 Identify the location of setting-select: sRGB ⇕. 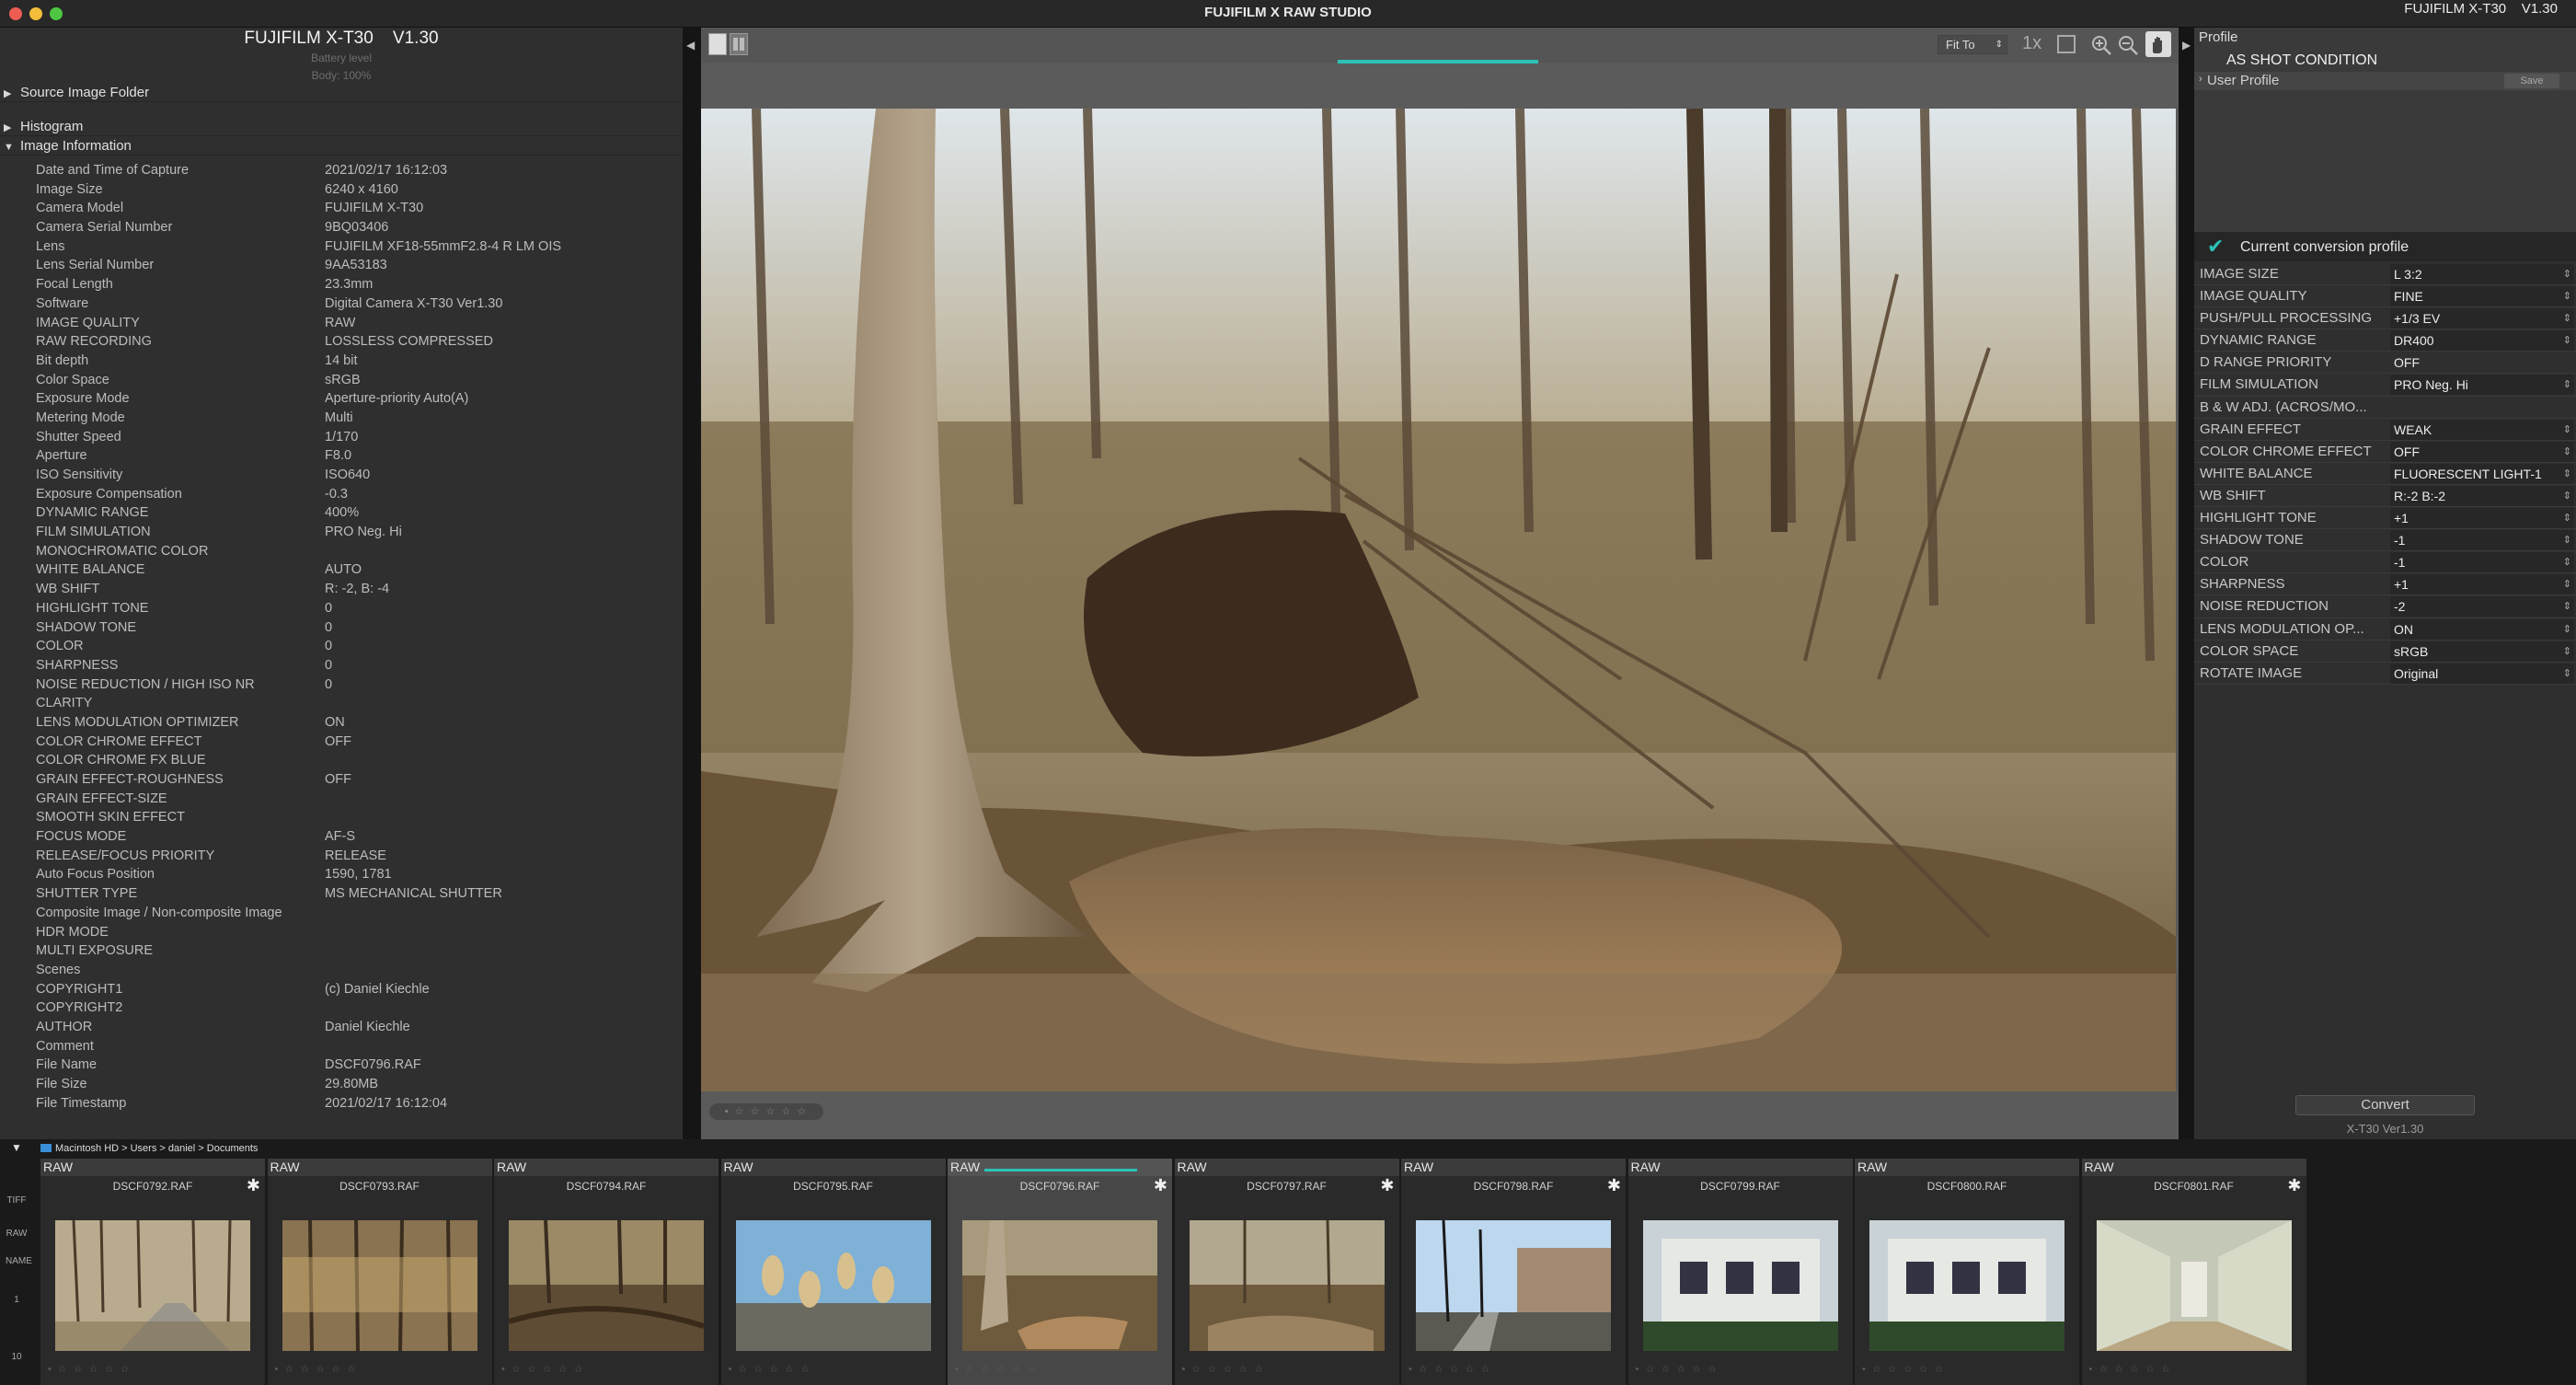
(2482, 651).